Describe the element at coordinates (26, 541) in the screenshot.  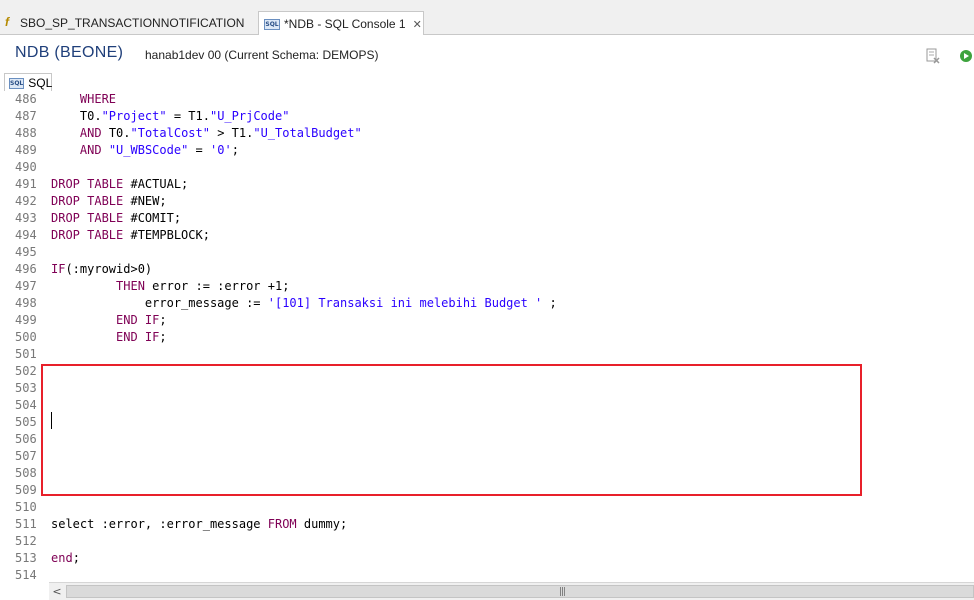
I see `line-number: 512` at that location.